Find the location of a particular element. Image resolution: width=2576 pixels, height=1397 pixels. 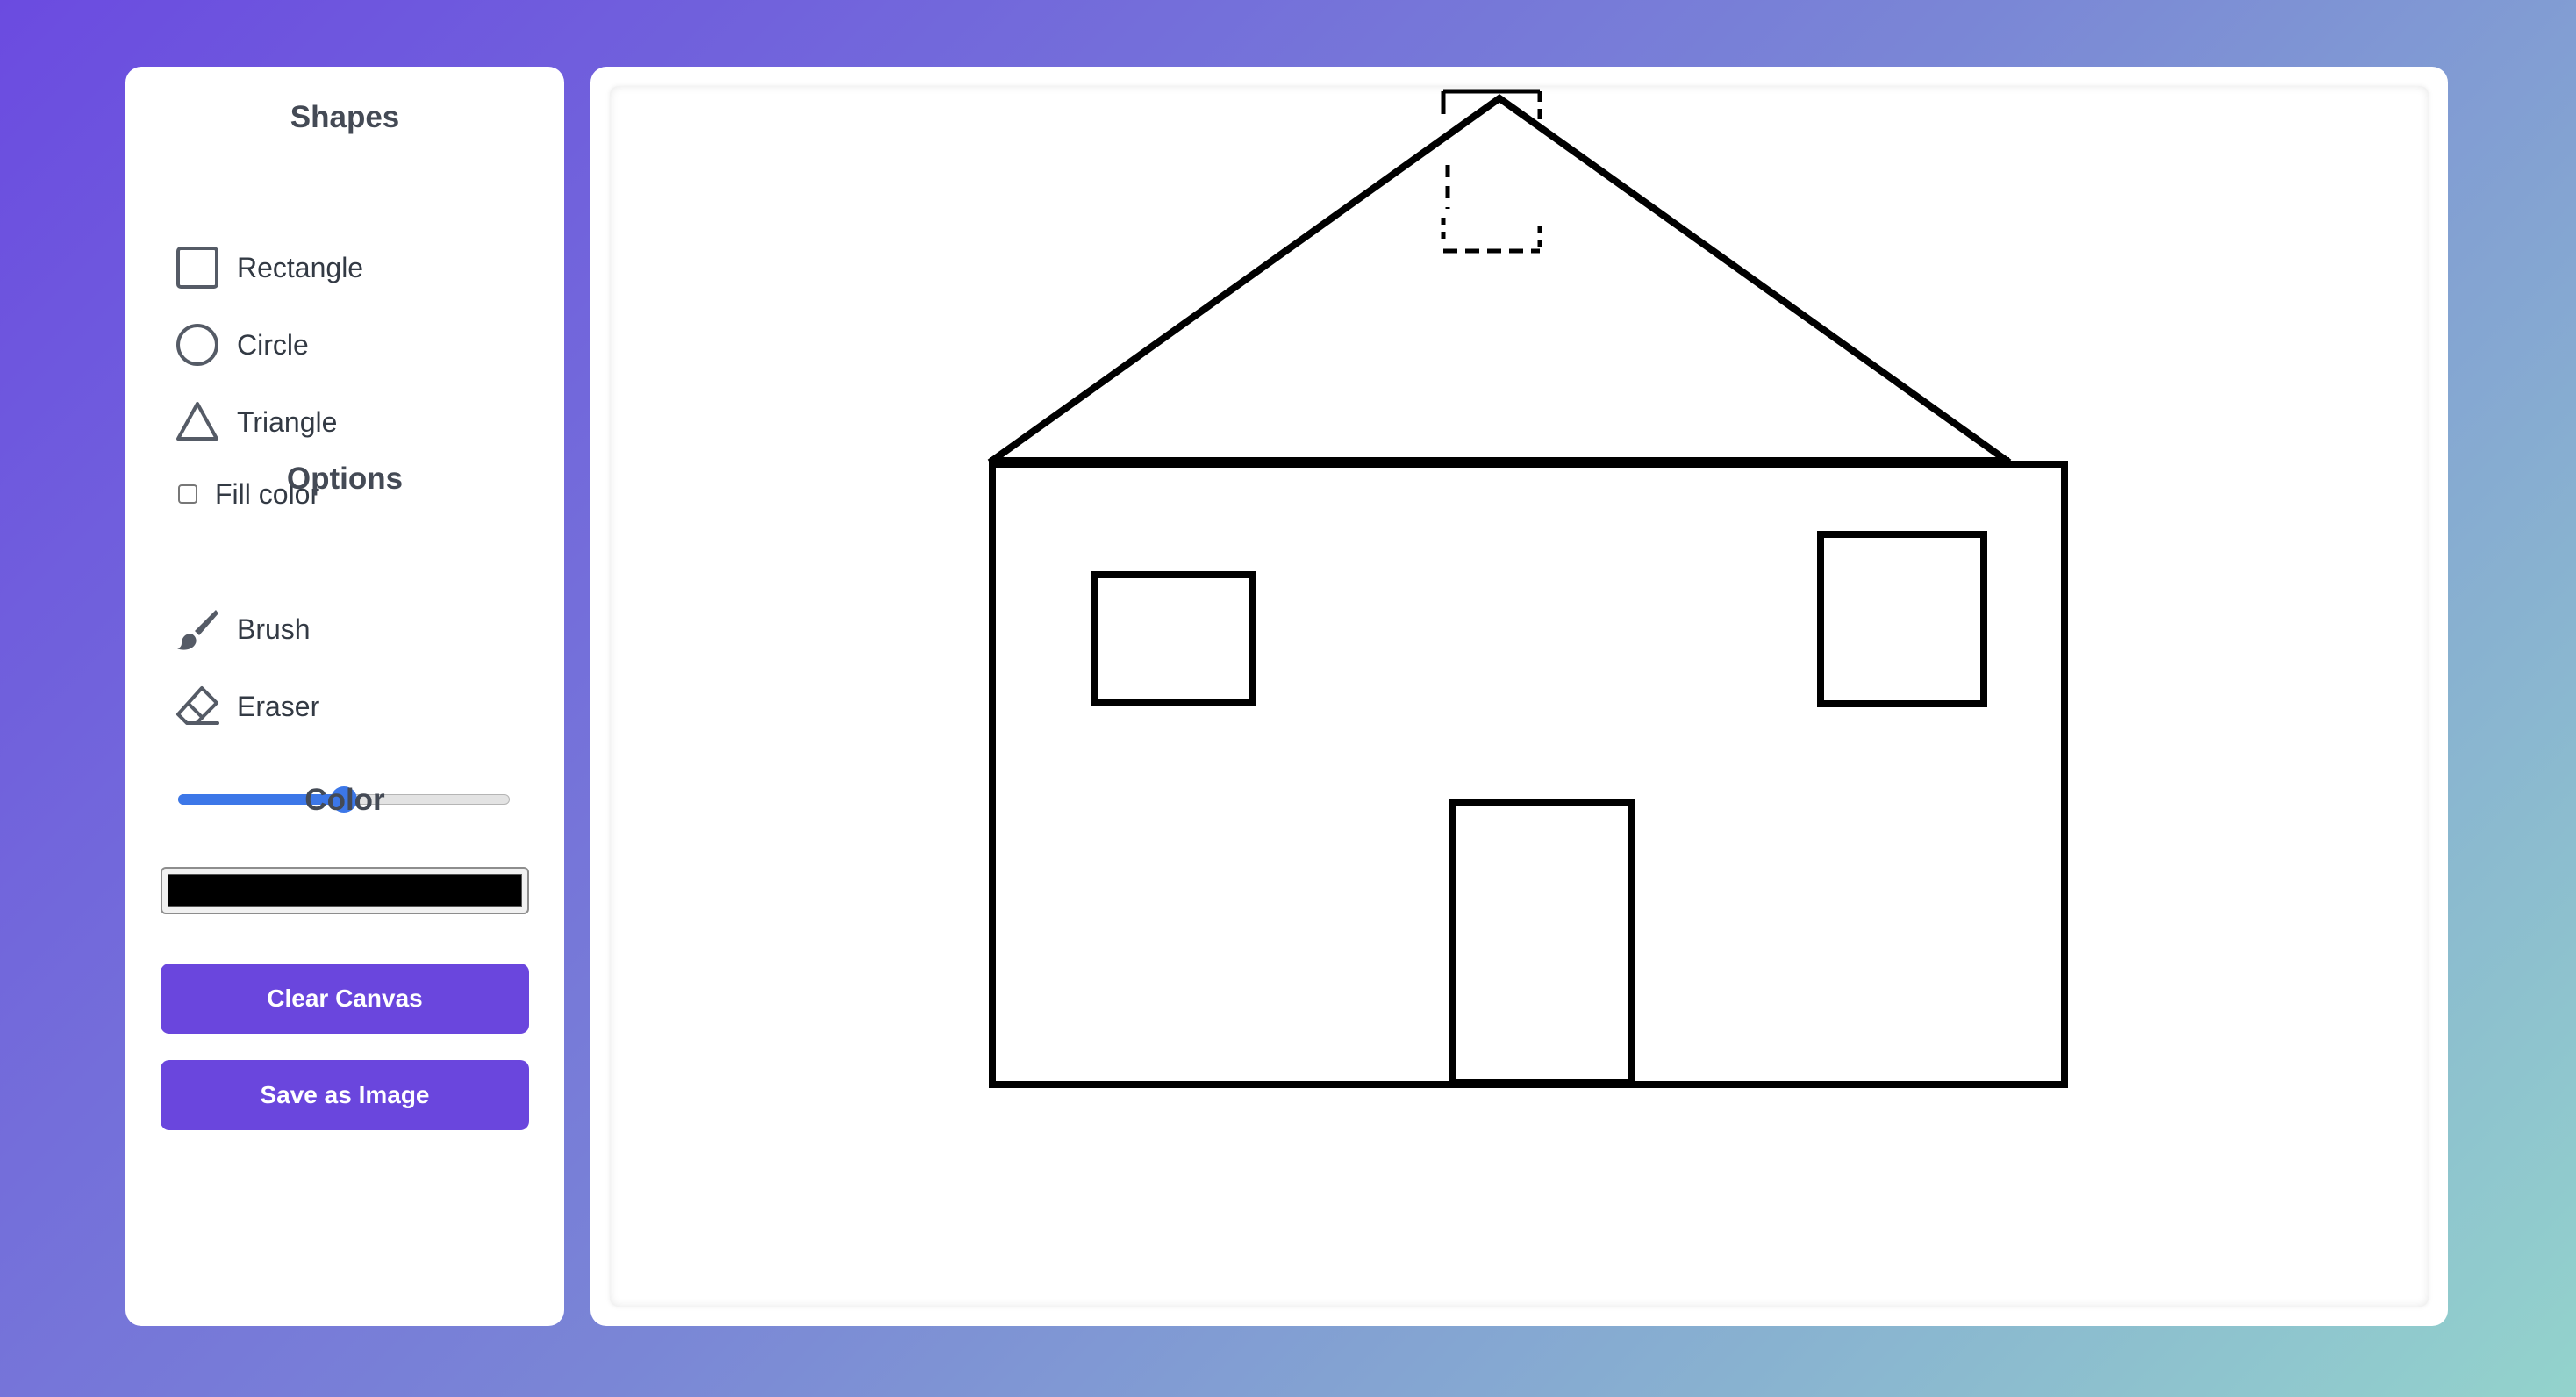

triangle-tool: Triangle is located at coordinates (256, 422).